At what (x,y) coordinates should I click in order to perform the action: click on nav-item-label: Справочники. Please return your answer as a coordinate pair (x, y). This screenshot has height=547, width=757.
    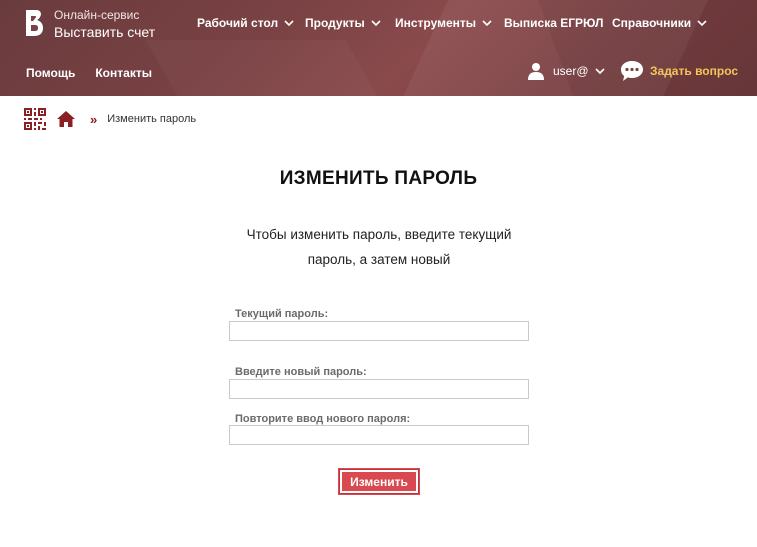
    Looking at the image, I should click on (652, 23).